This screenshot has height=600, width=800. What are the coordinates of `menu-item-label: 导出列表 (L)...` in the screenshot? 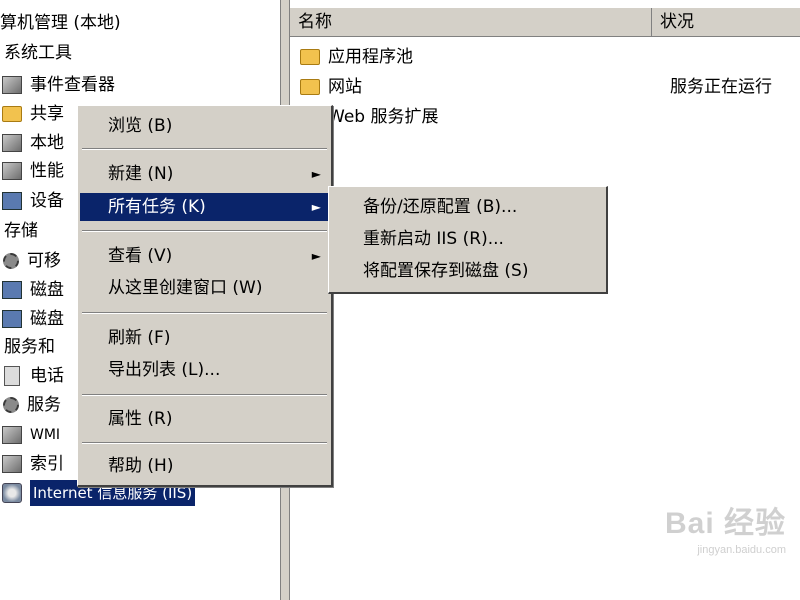 It's located at (164, 370).